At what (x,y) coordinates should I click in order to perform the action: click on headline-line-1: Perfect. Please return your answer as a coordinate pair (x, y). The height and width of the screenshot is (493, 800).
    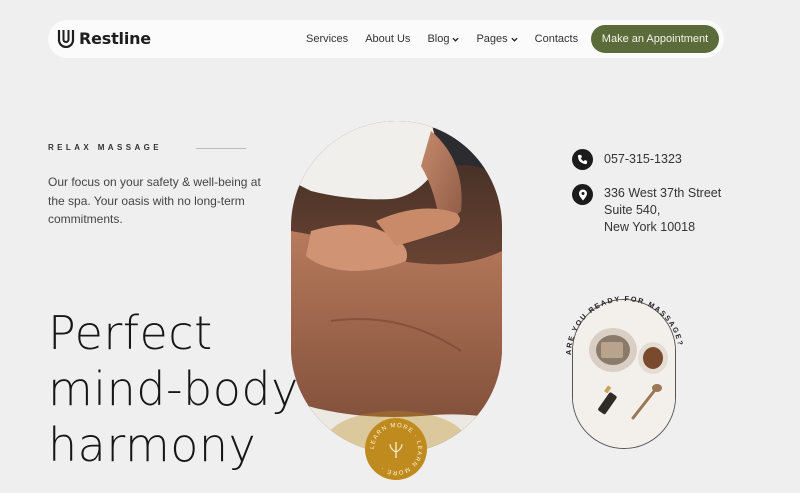
    Looking at the image, I should click on (130, 333).